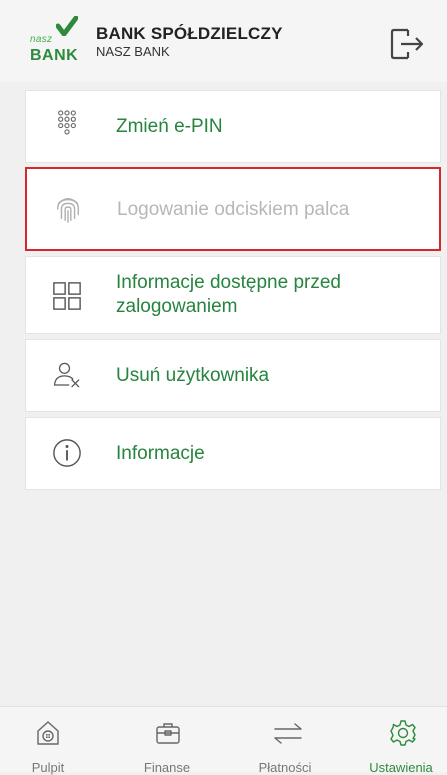  What do you see at coordinates (41, 39) in the screenshot?
I see `logo-small-text: nasz` at bounding box center [41, 39].